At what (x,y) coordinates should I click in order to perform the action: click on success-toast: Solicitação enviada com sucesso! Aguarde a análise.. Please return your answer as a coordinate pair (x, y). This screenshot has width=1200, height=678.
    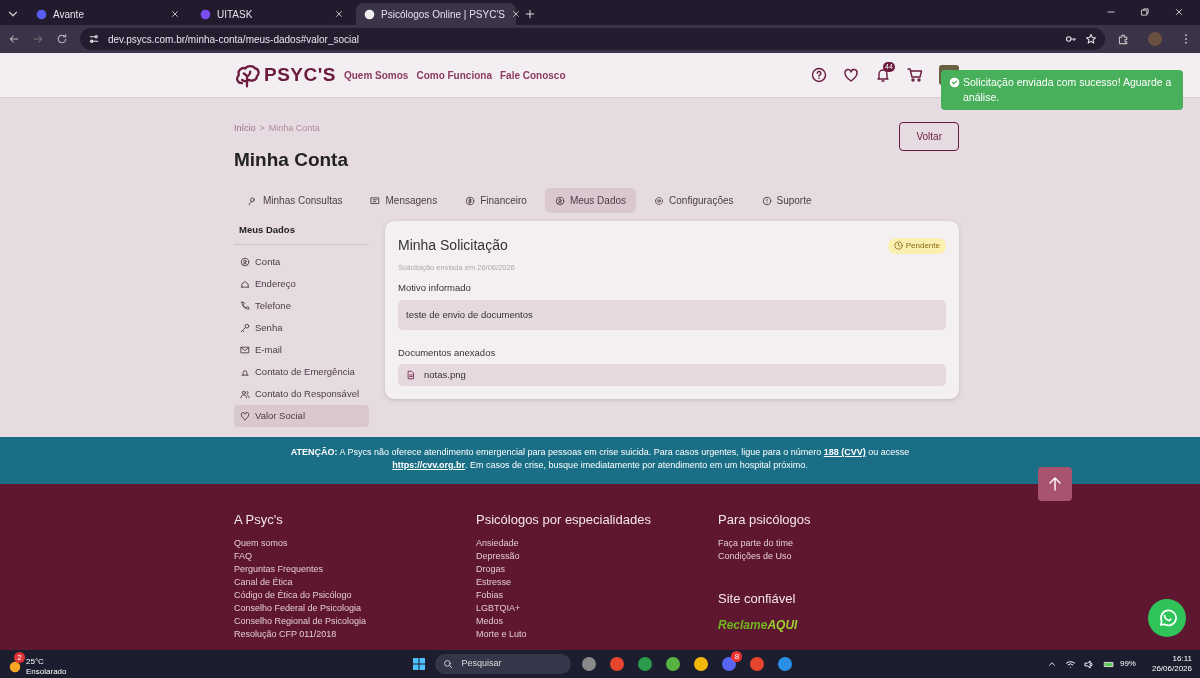
    Looking at the image, I should click on (1062, 90).